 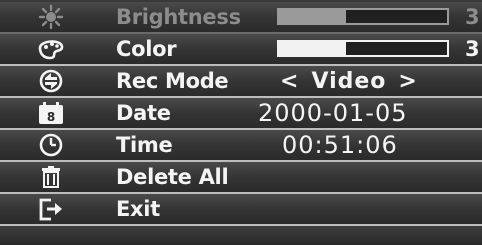 I want to click on clock-icon, so click(x=51, y=145).